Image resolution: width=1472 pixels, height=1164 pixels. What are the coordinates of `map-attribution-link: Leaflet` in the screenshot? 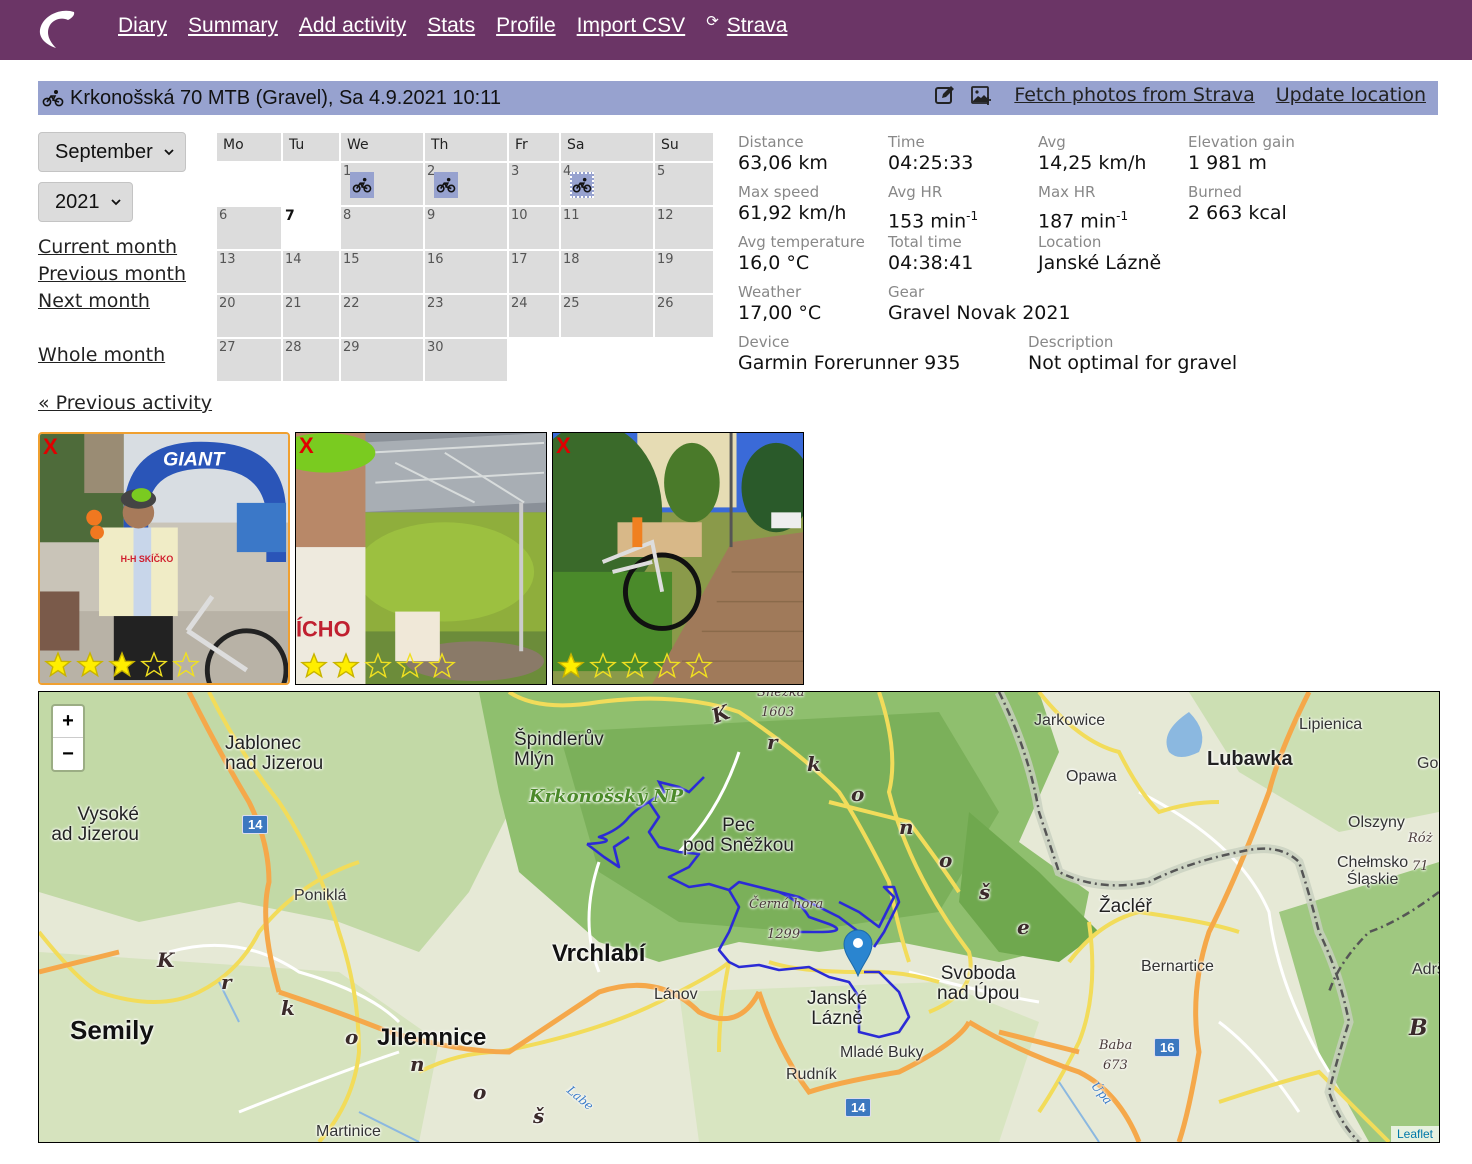 It's located at (1414, 1134).